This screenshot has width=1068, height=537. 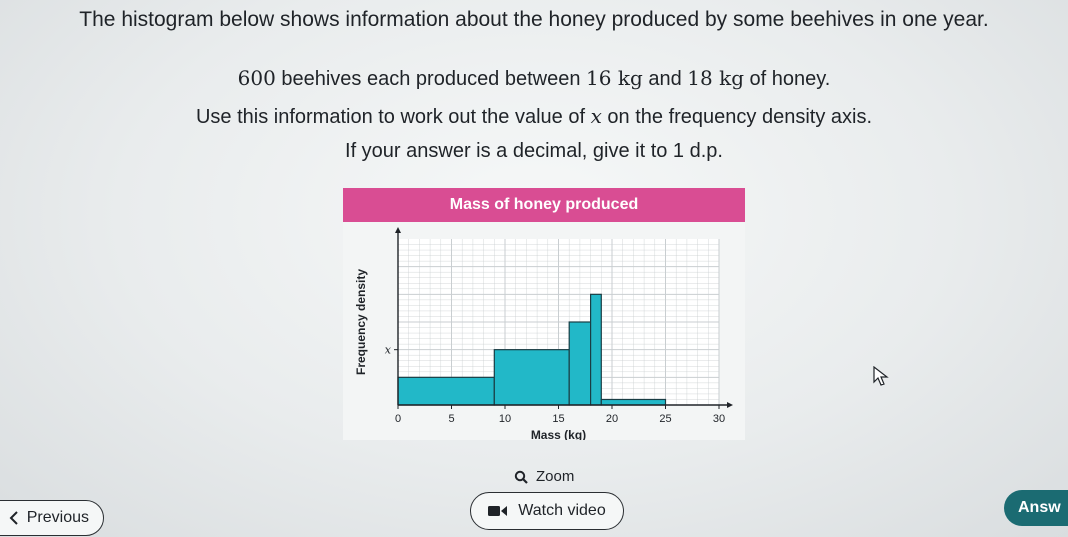 I want to click on x-tick-label: 30, so click(x=719, y=419).